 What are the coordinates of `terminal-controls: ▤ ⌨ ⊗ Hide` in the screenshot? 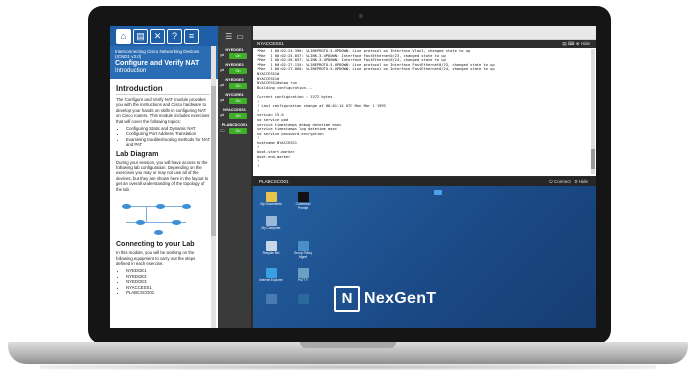 It's located at (576, 44).